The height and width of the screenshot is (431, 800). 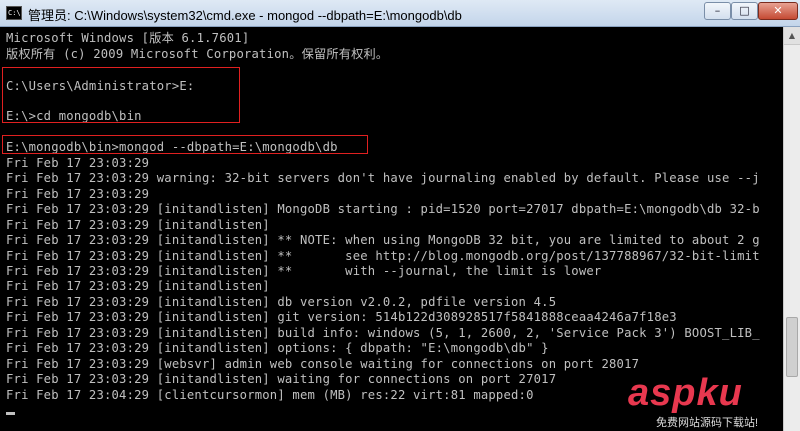 What do you see at coordinates (185, 144) in the screenshot?
I see `highlight-box-mongod-command` at bounding box center [185, 144].